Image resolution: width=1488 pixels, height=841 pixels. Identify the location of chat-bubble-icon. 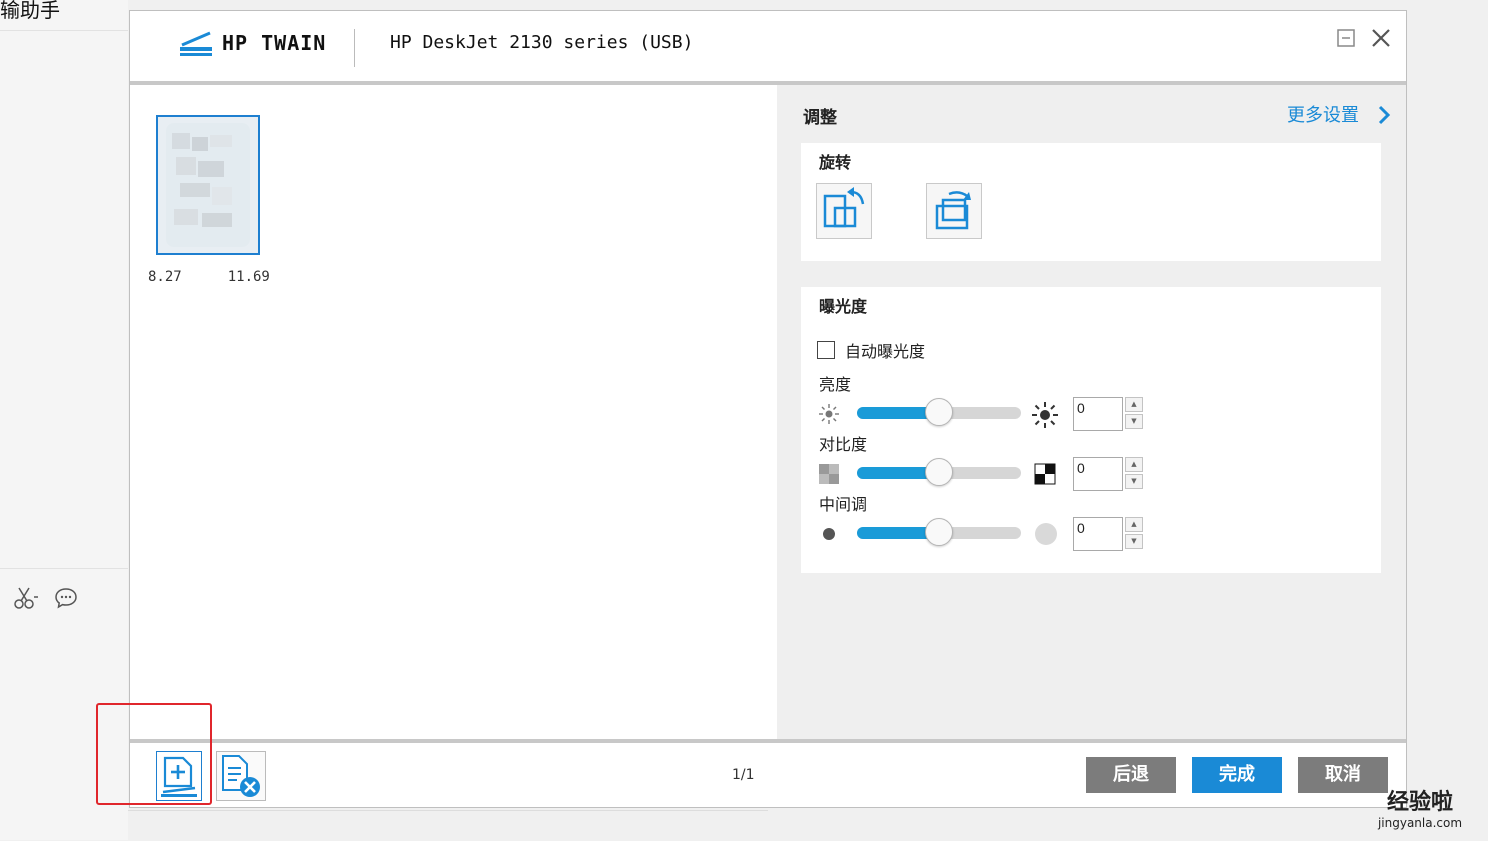
(66, 598).